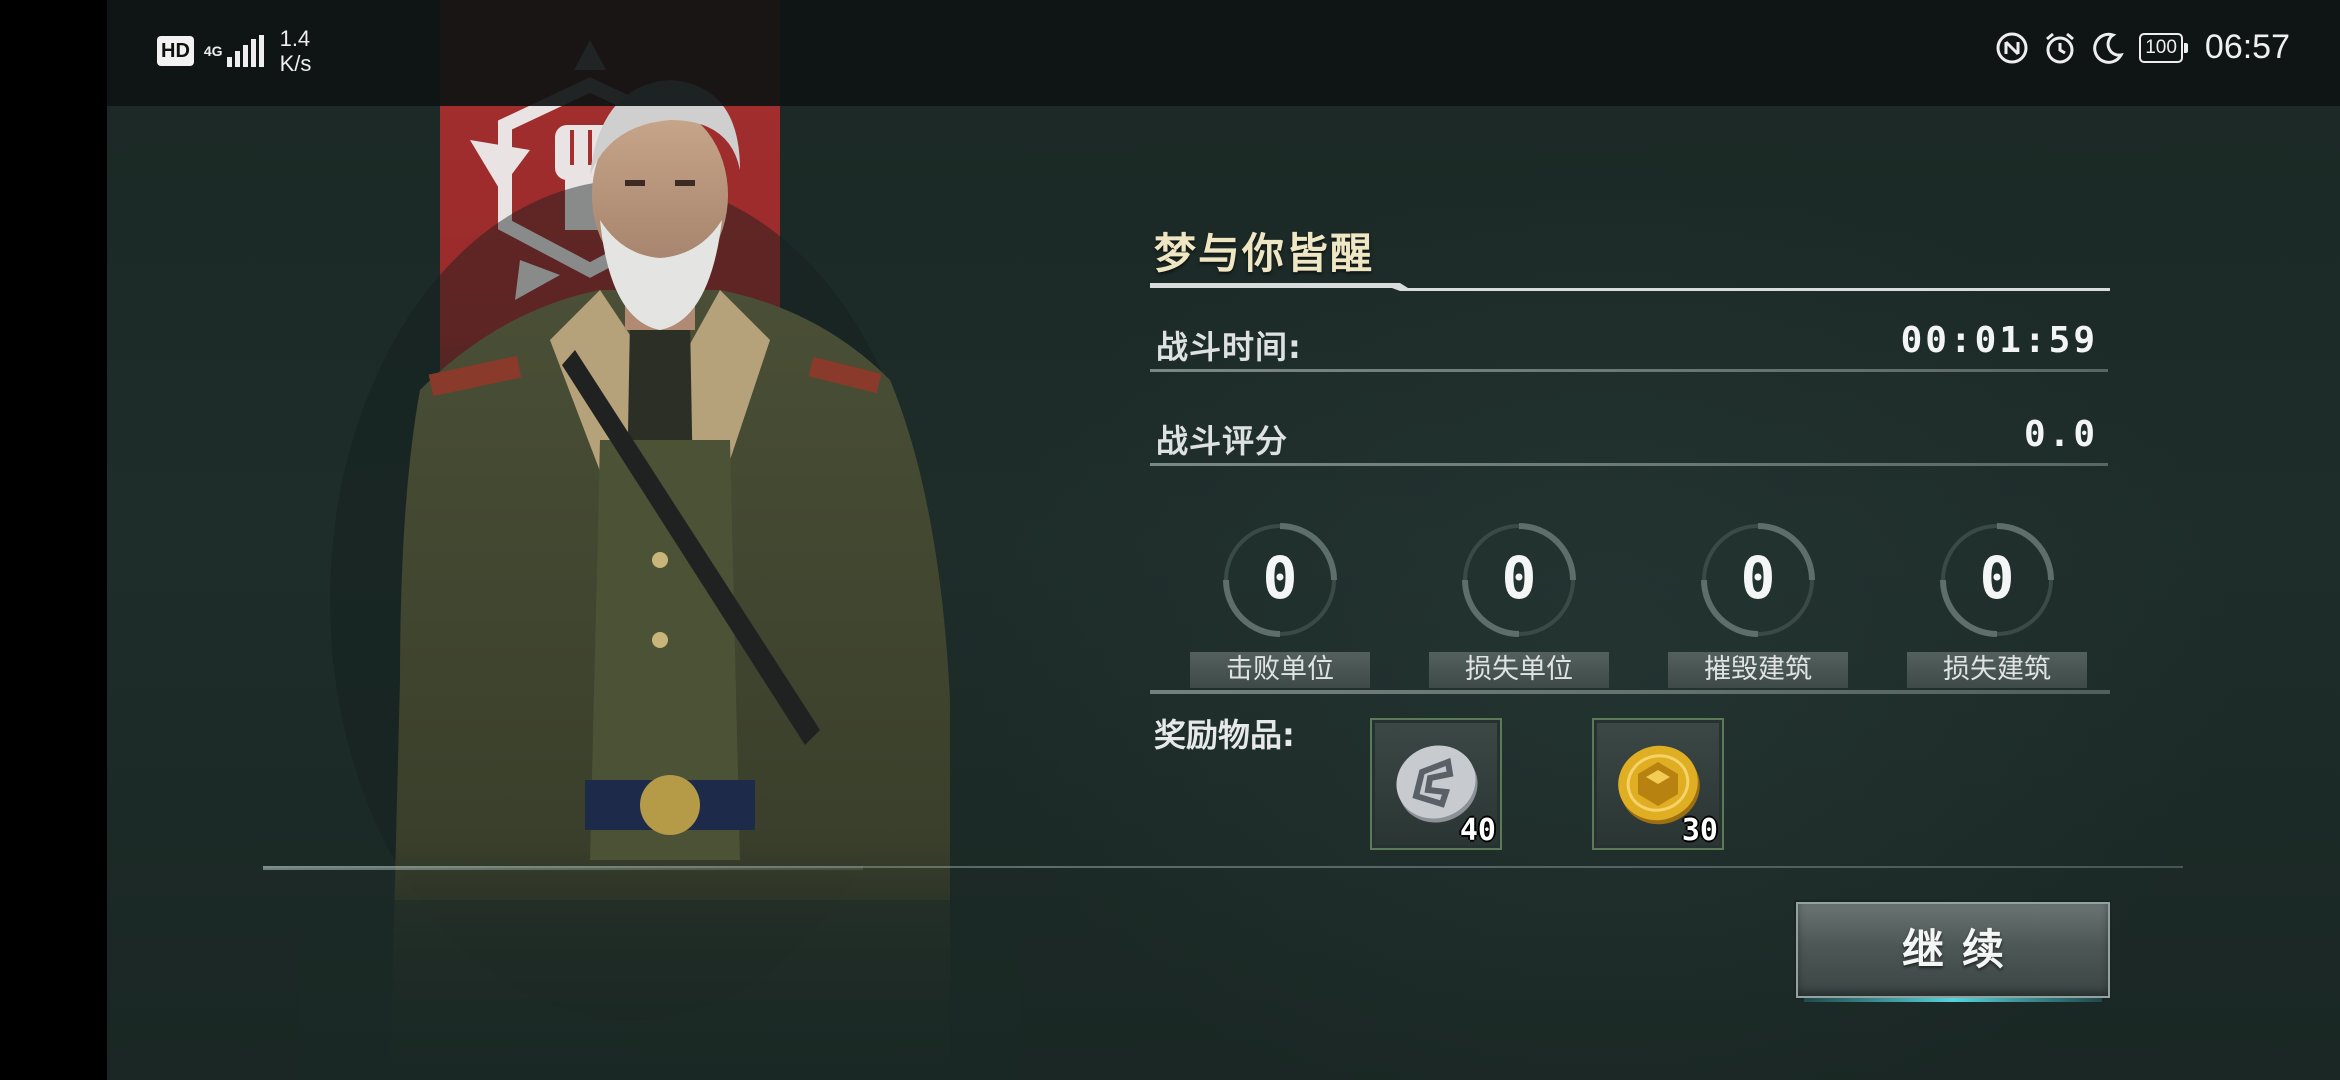 This screenshot has width=2340, height=1080. I want to click on counter-units-lost: 0 损失单位, so click(1519, 605).